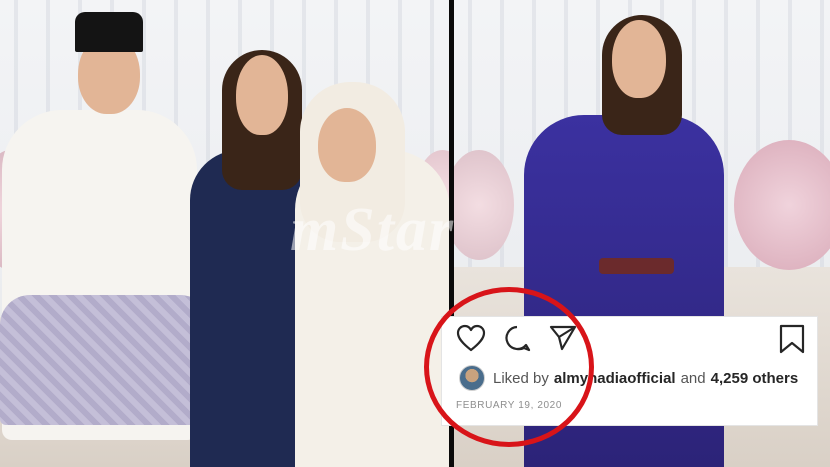 The width and height of the screenshot is (830, 467). Describe the element at coordinates (693, 378) in the screenshot. I see `liked-by-connector: and` at that location.